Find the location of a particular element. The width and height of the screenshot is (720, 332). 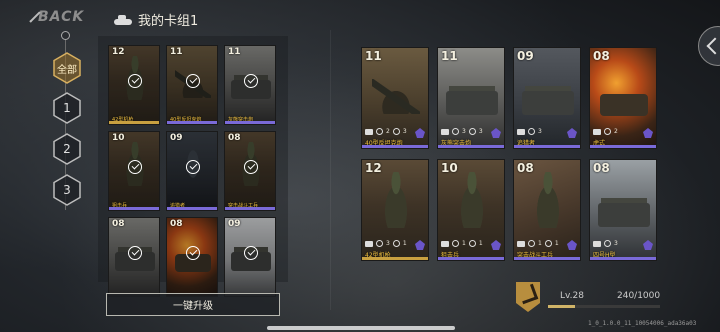

card: 12 3 1 42型机枪 is located at coordinates (395, 210).